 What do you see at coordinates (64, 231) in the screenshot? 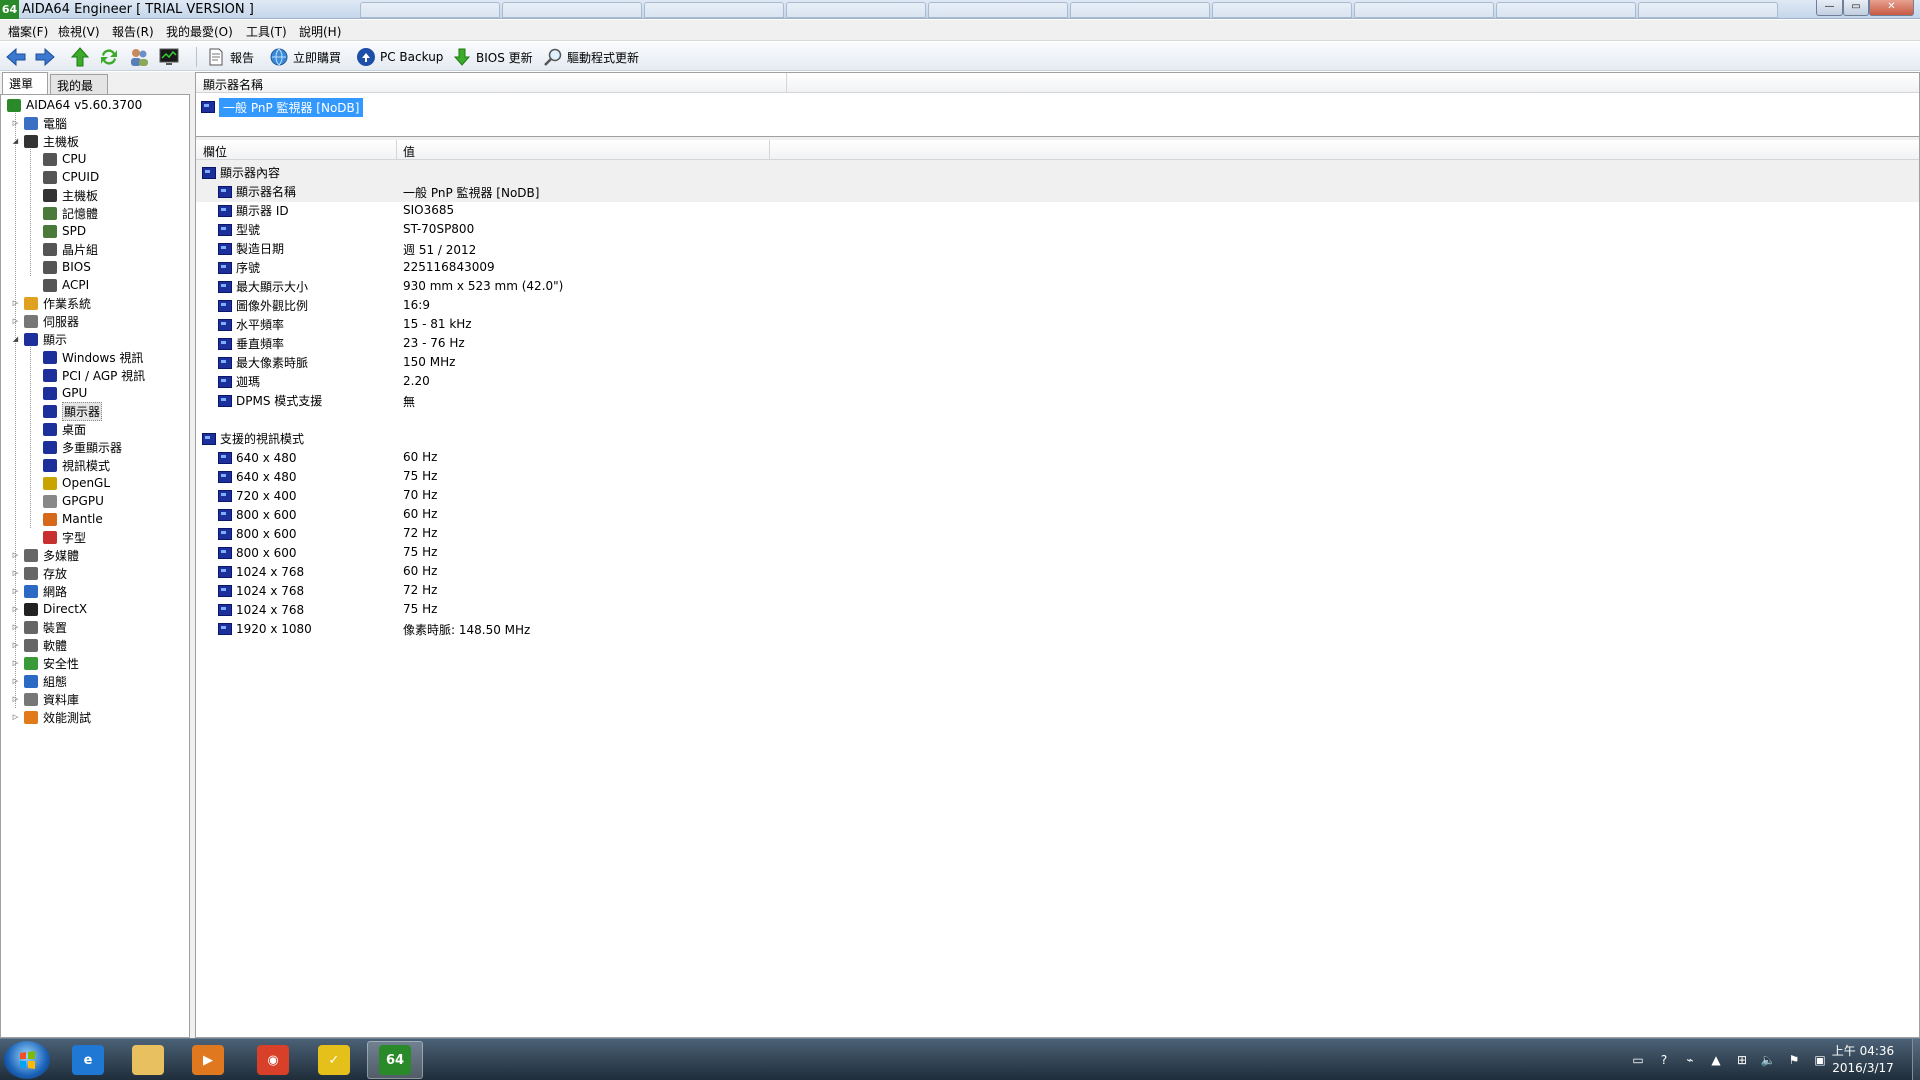
I see `tree-item: SPD` at bounding box center [64, 231].